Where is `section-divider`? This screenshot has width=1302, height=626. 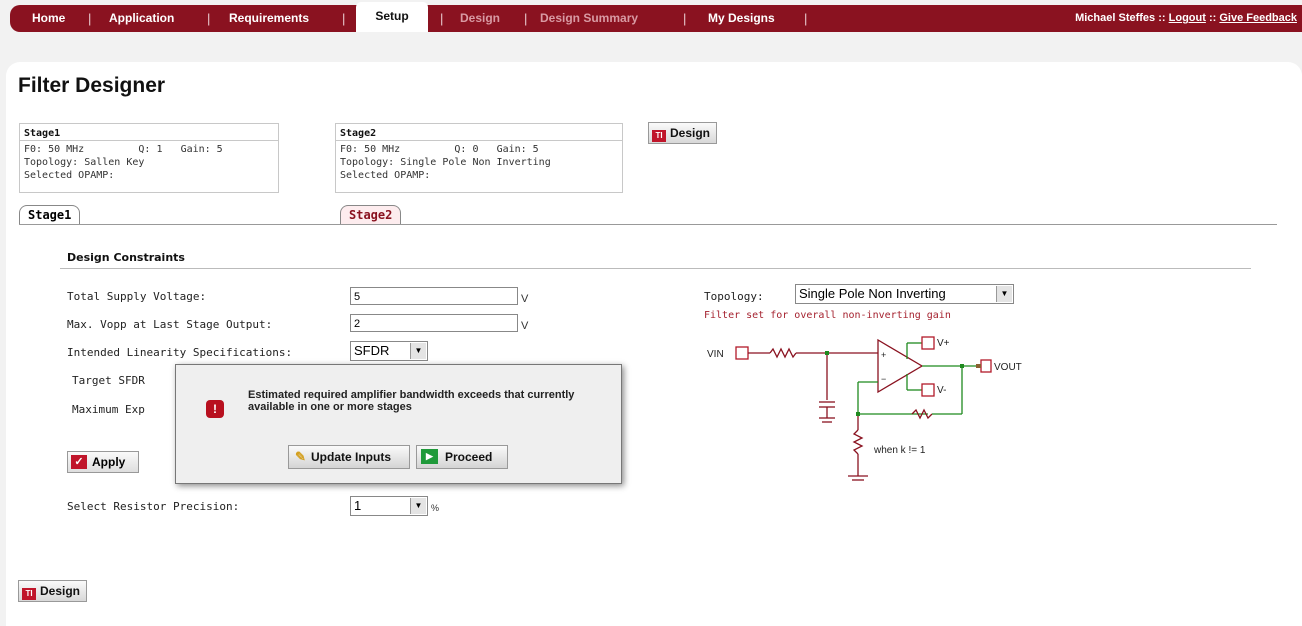
section-divider is located at coordinates (655, 268).